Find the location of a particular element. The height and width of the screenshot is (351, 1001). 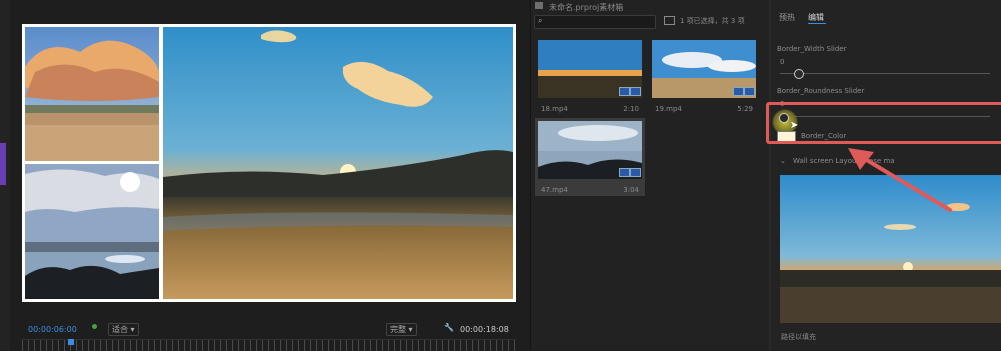

video-cell-top-left is located at coordinates (92, 94).